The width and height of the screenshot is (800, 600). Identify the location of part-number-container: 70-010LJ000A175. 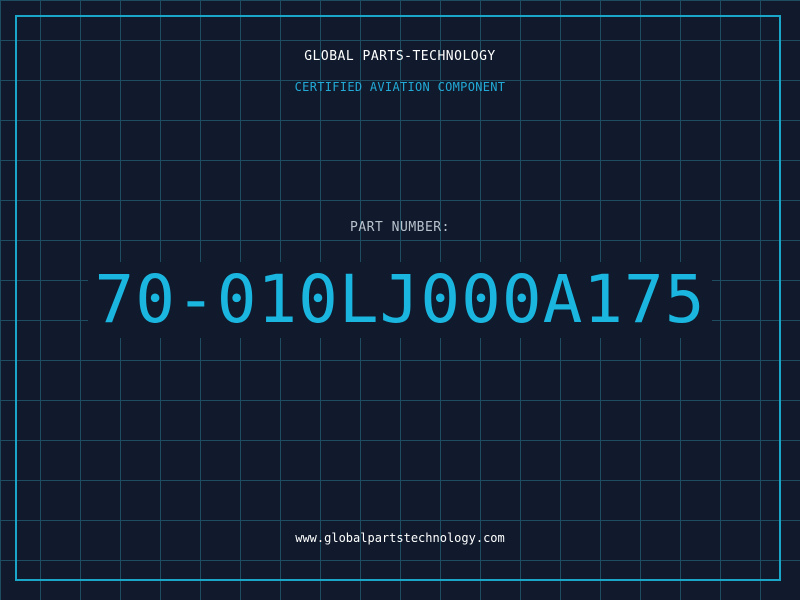
(400, 300).